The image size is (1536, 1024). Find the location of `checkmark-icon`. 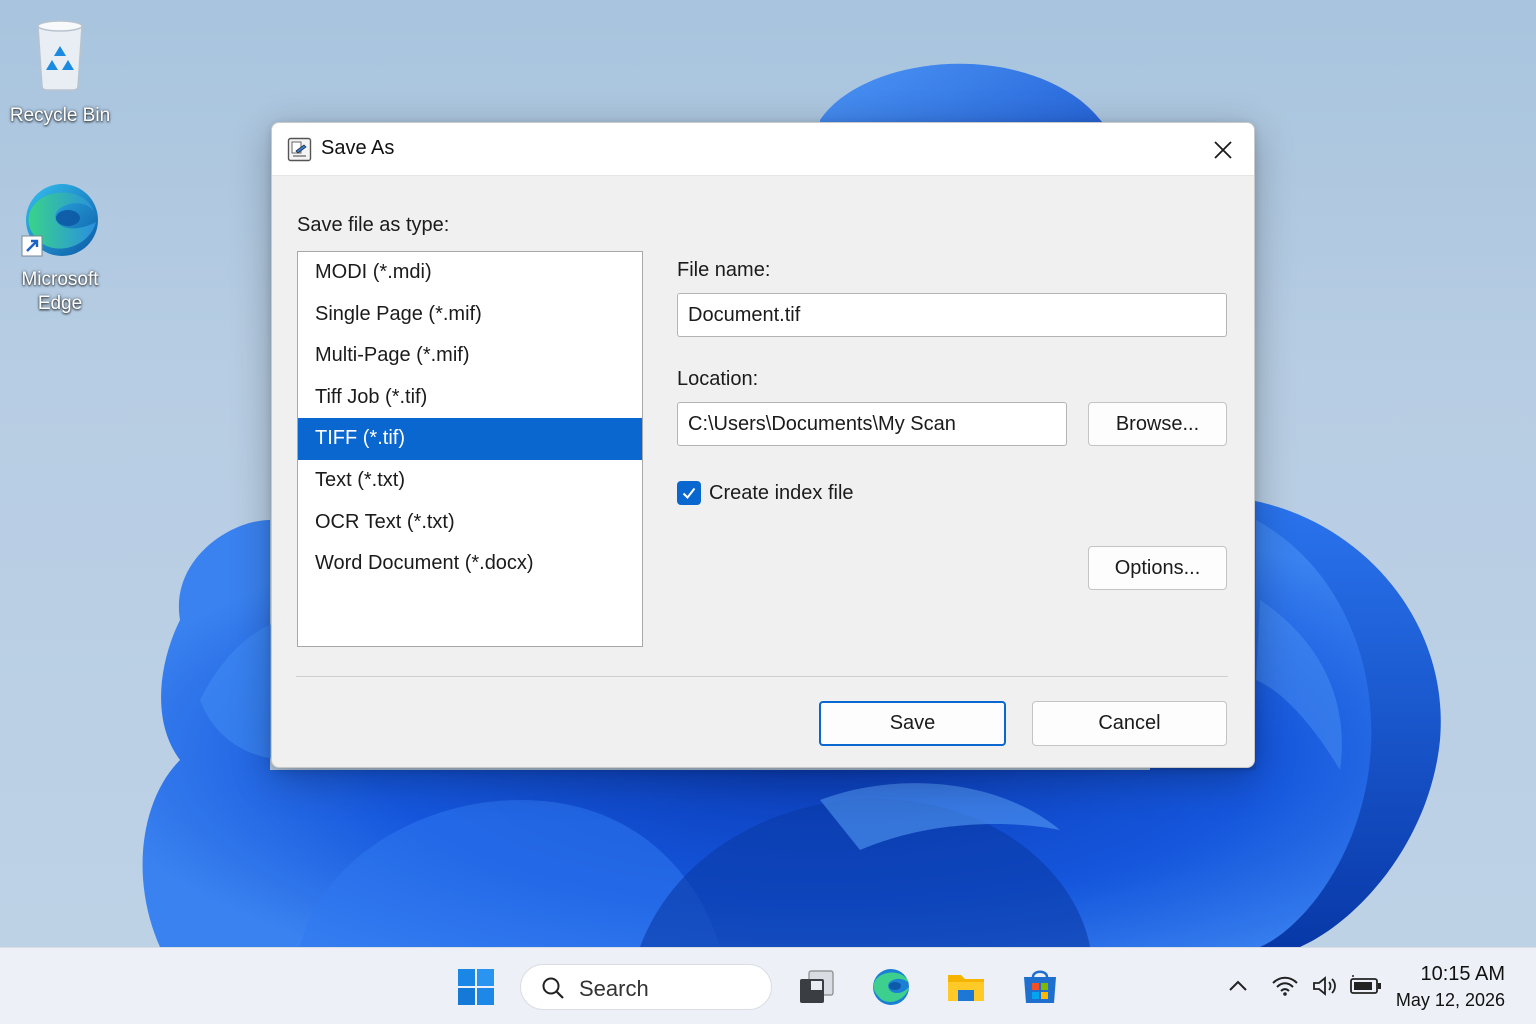

checkmark-icon is located at coordinates (689, 493).